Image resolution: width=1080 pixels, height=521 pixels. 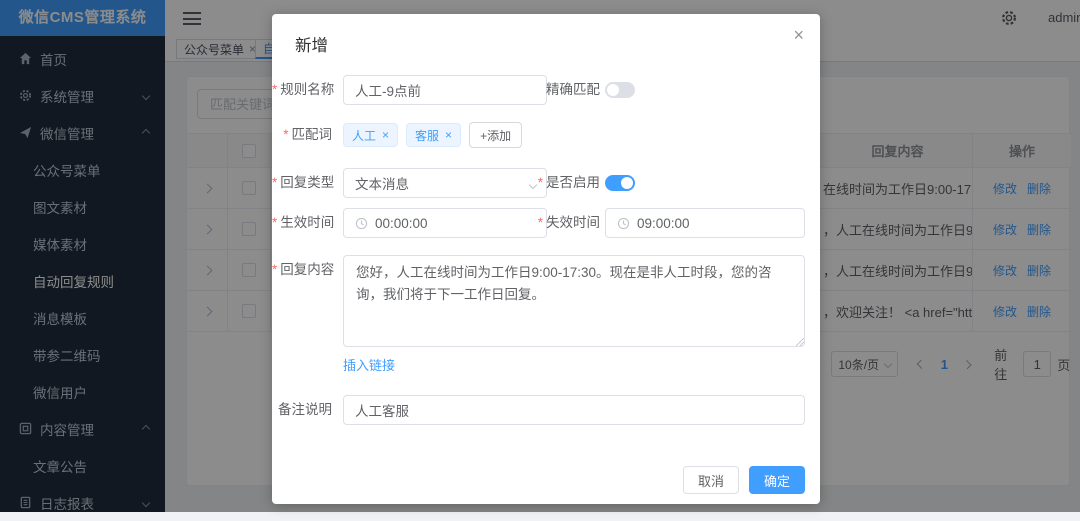 I want to click on confirm-button: 确定, so click(x=776, y=480).